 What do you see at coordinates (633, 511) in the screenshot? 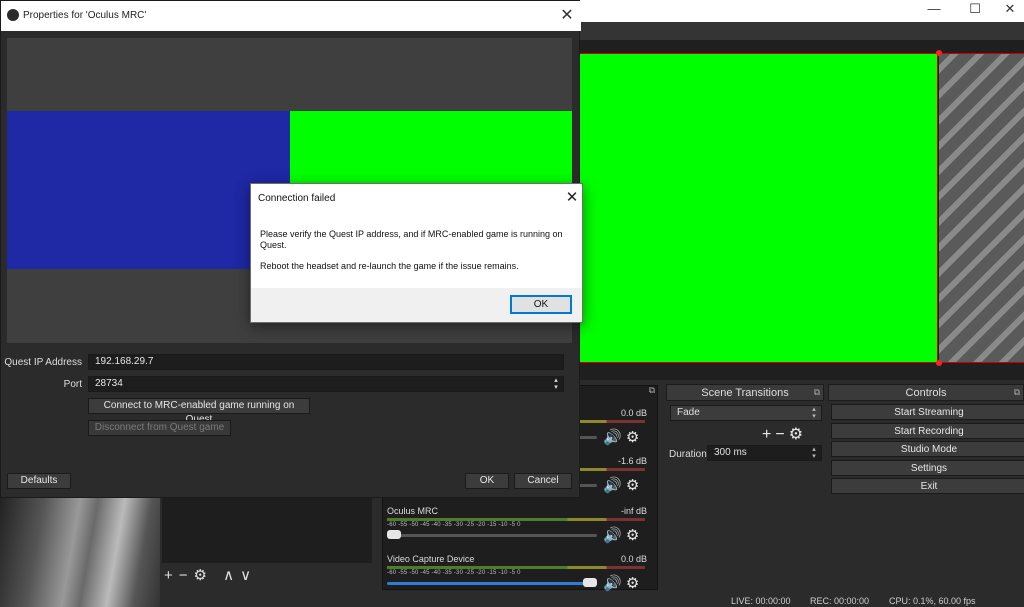
I see `channel-db: -inf dB` at bounding box center [633, 511].